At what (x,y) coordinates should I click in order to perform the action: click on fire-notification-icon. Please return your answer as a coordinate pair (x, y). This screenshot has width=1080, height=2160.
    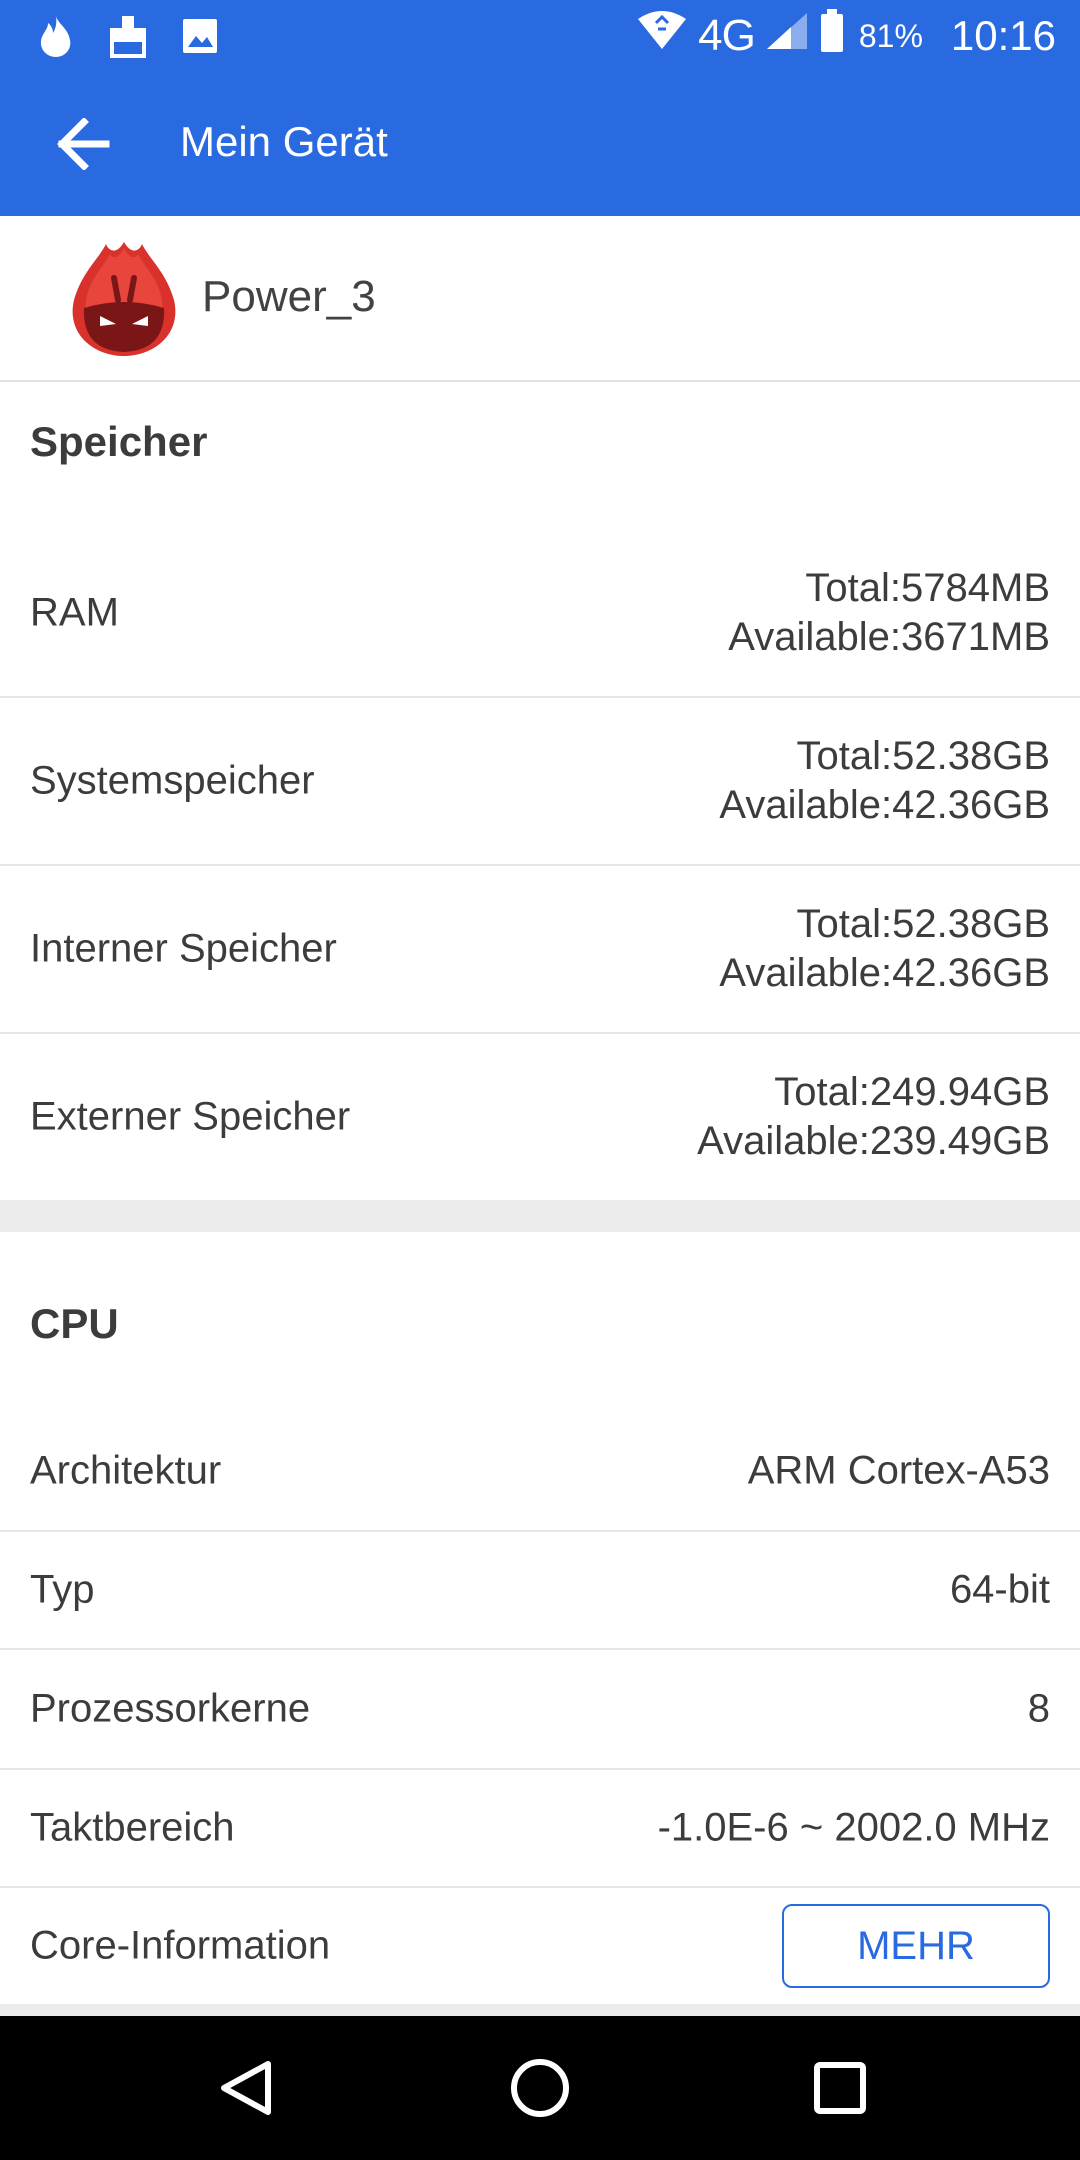
    Looking at the image, I should click on (56, 36).